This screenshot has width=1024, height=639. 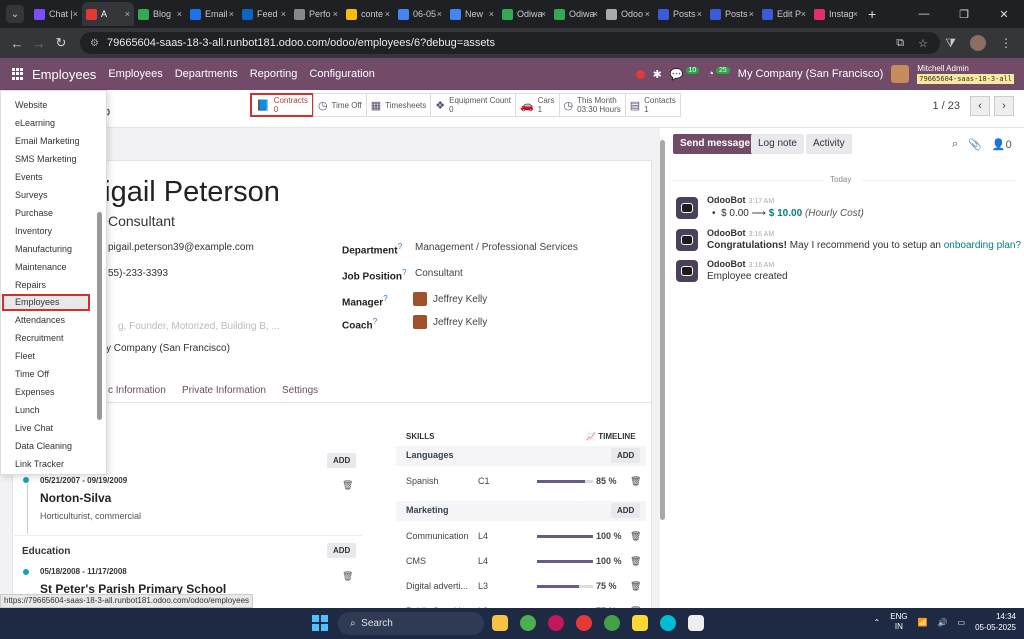 I want to click on skill-row: Spanish C1 85 % 🗑, so click(x=526, y=483).